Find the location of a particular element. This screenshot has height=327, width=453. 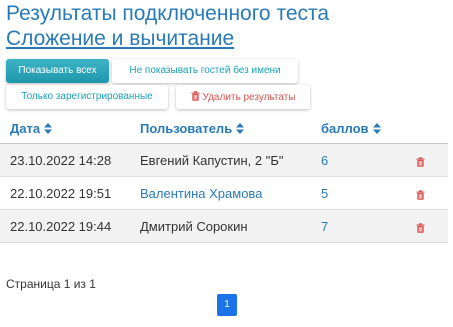

table-row: 22.10.2022 19:44 Дмитрий Сорокин 7 is located at coordinates (224, 226).